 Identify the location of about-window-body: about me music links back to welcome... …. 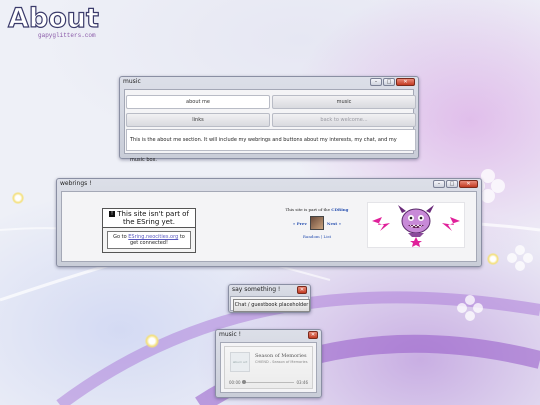
(270, 126).